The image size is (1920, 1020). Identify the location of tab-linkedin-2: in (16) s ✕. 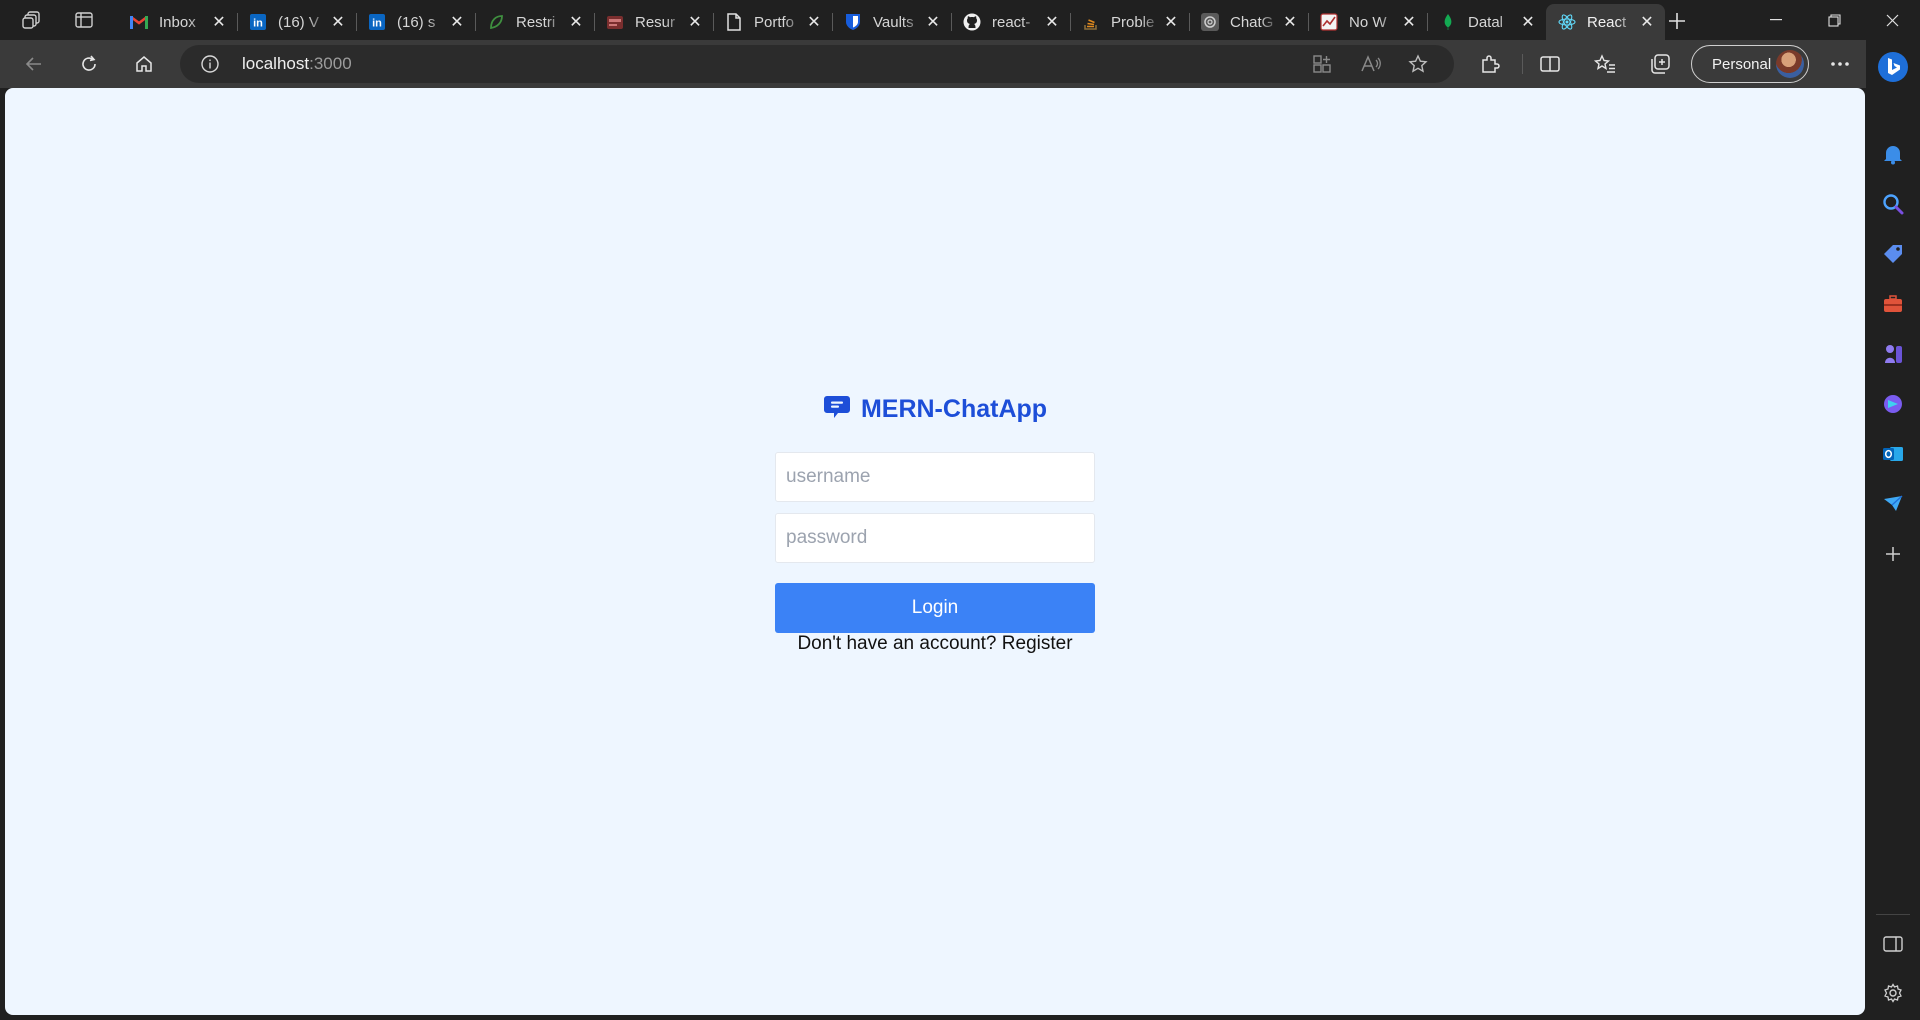
(415, 22).